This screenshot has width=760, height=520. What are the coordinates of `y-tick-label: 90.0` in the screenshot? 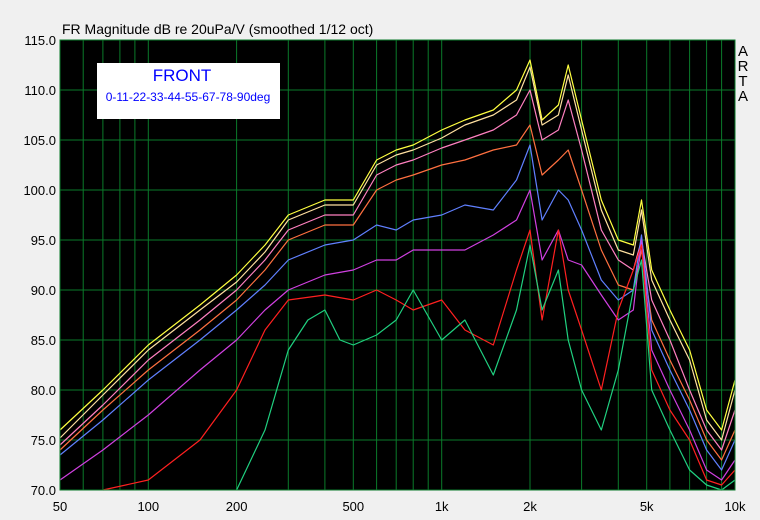 It's located at (43, 290).